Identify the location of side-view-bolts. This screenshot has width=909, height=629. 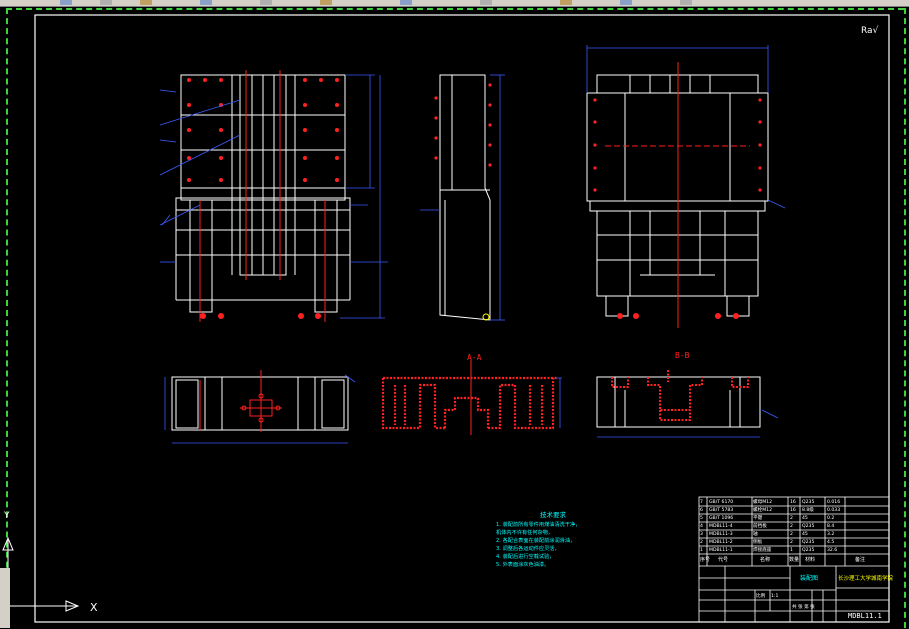
(463, 125).